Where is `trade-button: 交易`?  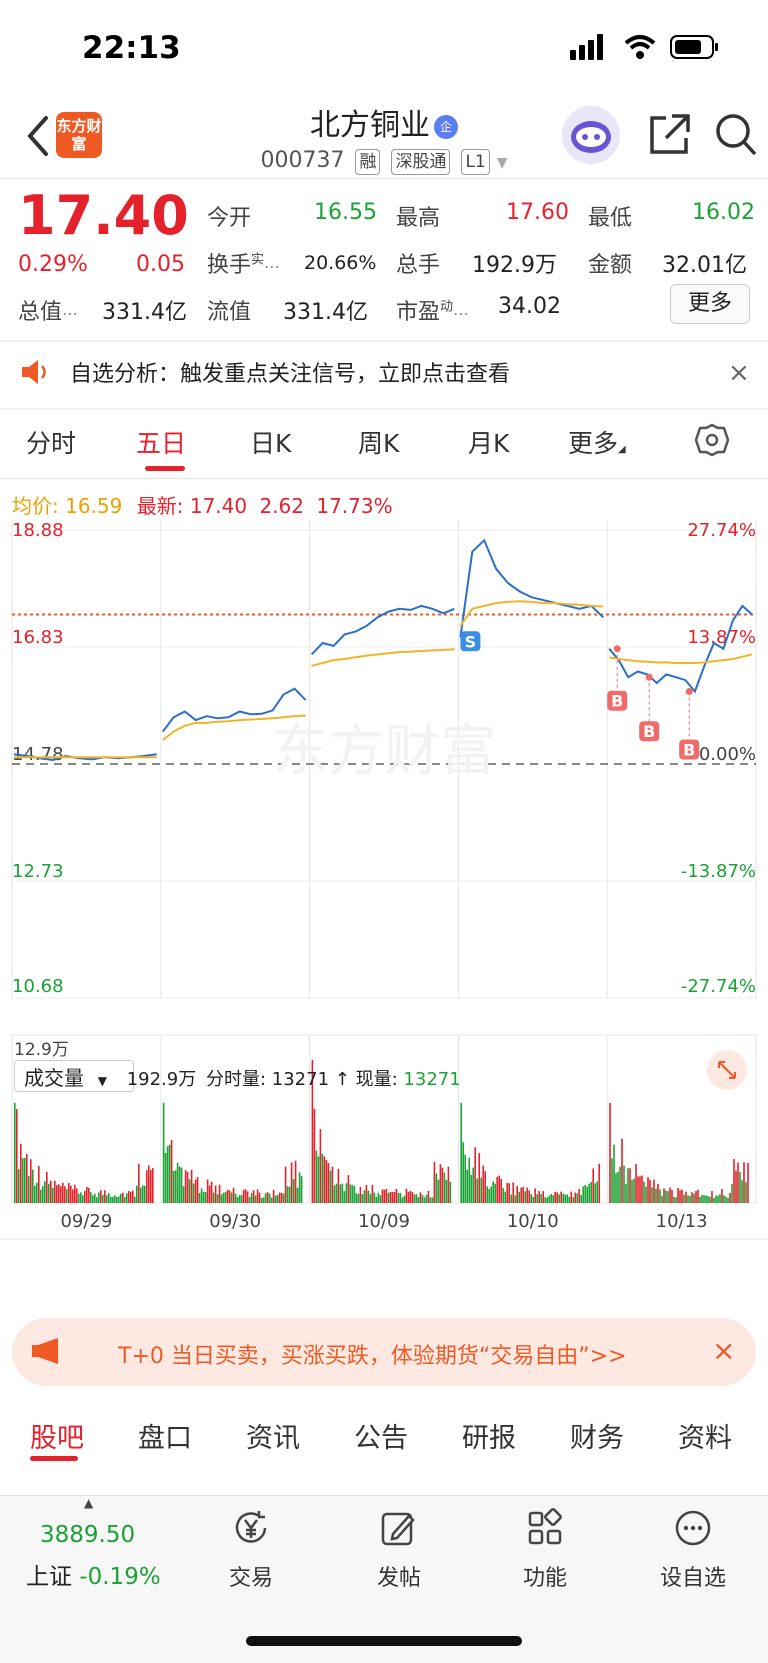 trade-button: 交易 is located at coordinates (251, 1550).